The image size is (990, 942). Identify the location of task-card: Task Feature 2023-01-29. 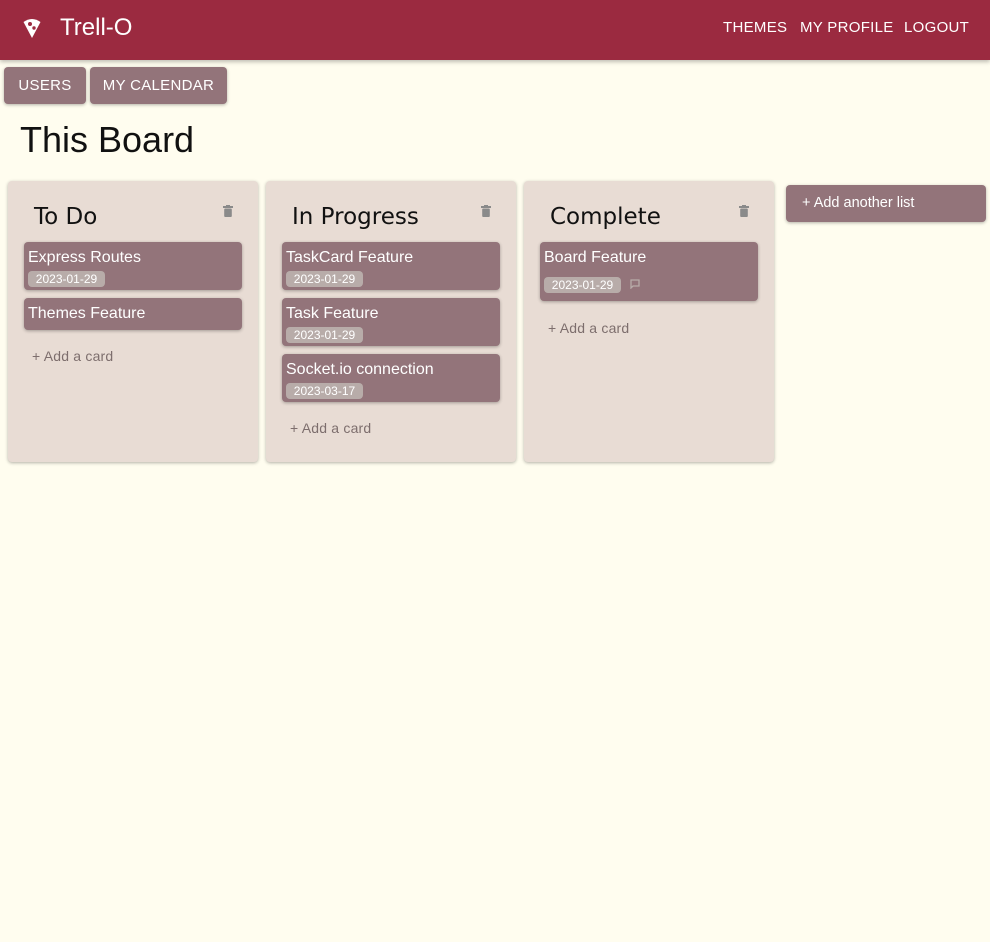
(391, 322).